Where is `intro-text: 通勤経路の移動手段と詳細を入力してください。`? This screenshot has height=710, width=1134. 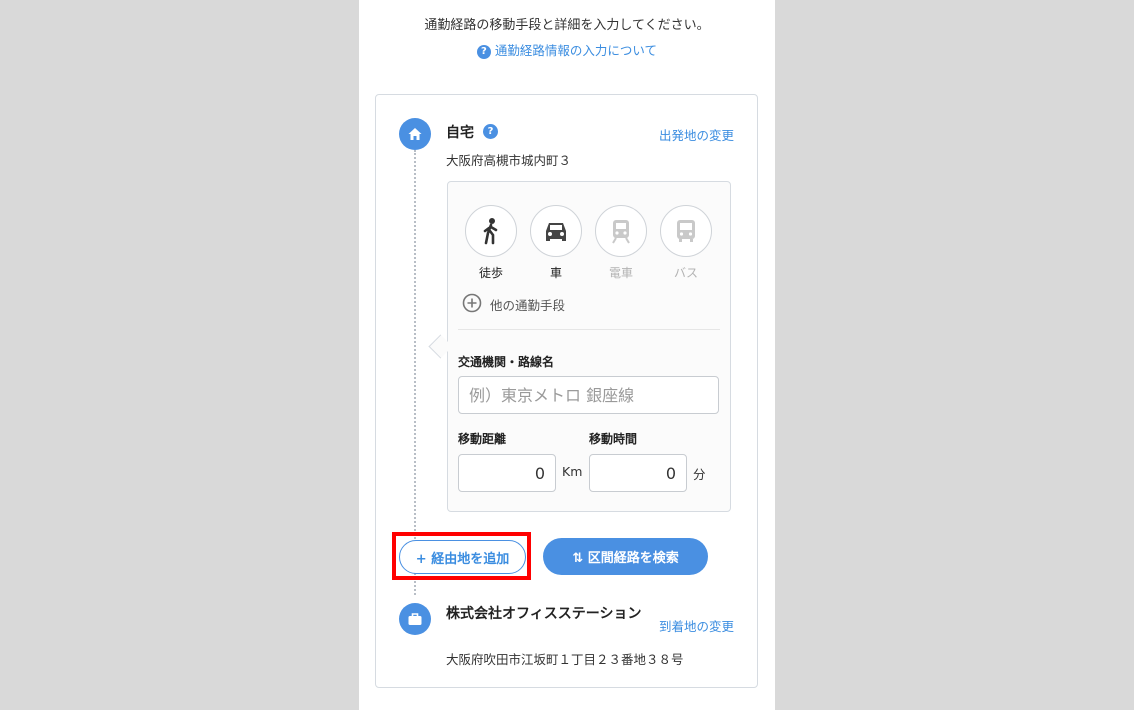 intro-text: 通勤経路の移動手段と詳細を入力してください。 is located at coordinates (567, 25).